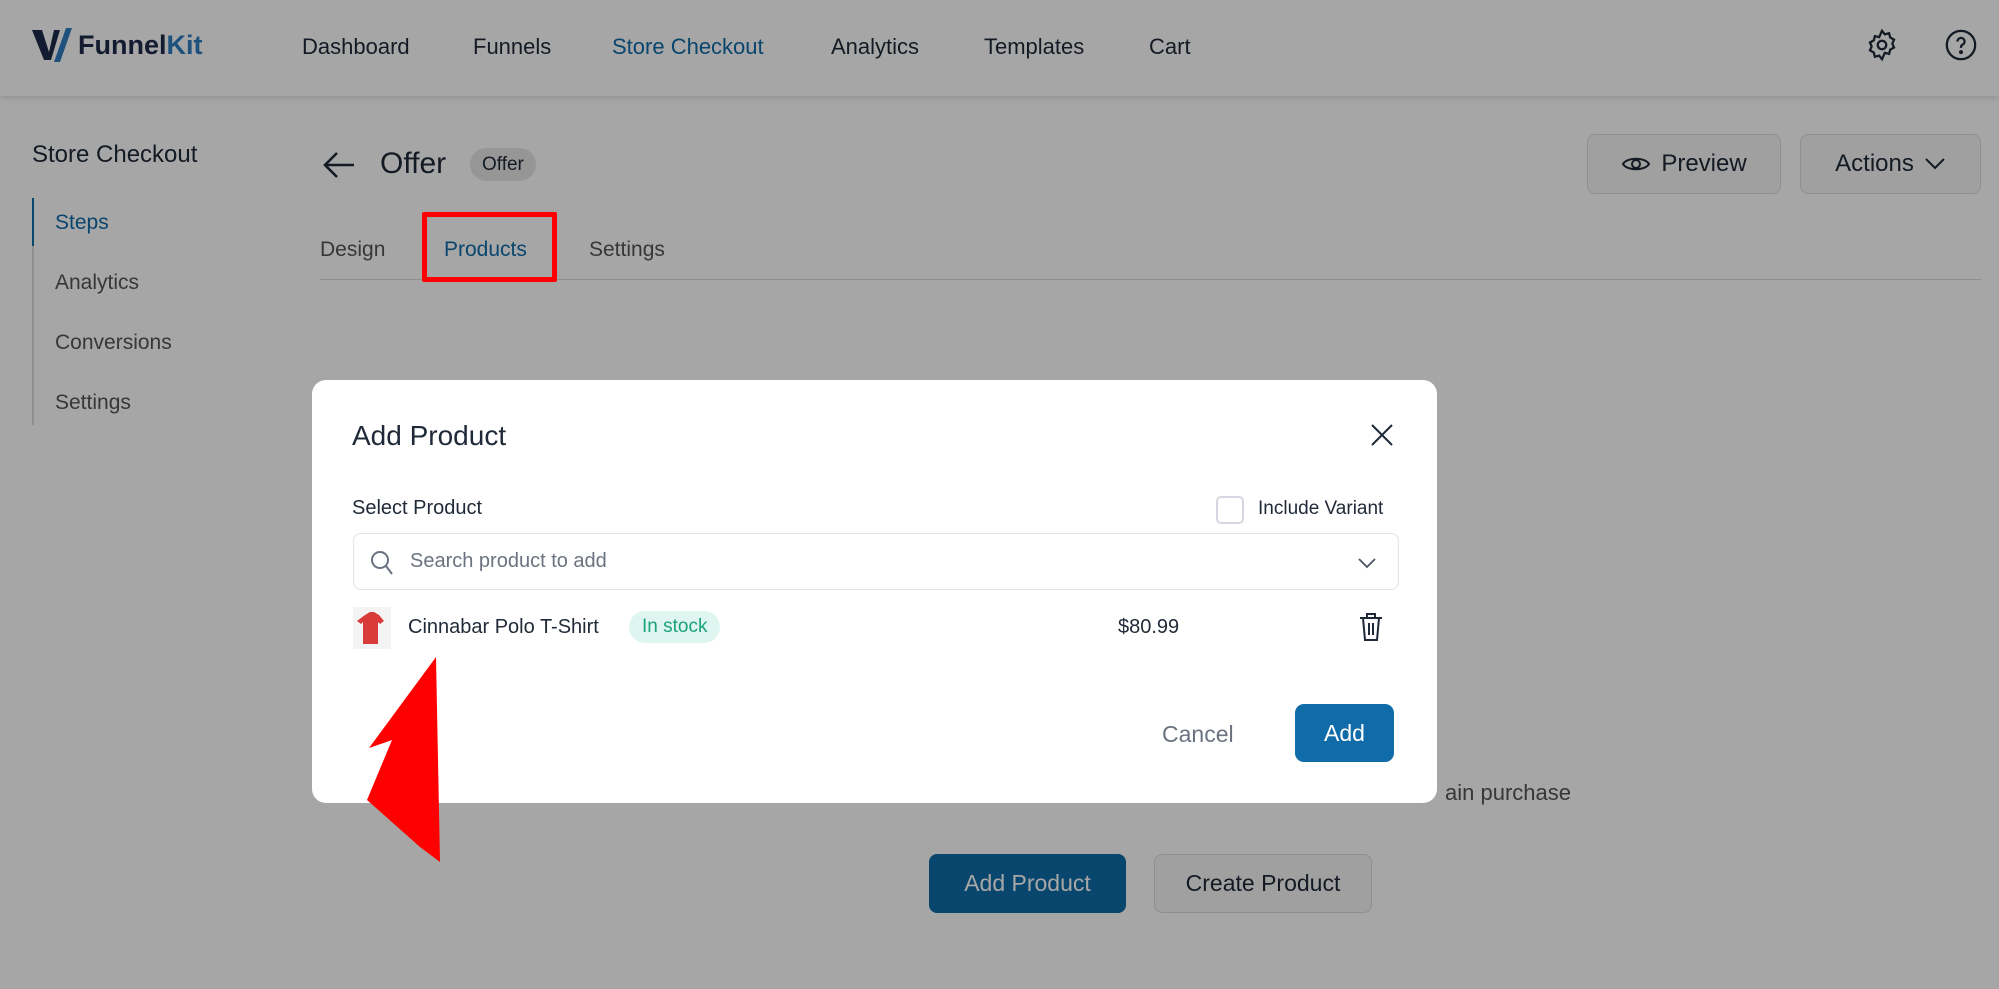 This screenshot has width=1999, height=989. Describe the element at coordinates (1230, 510) in the screenshot. I see `include-variant-checkbox` at that location.